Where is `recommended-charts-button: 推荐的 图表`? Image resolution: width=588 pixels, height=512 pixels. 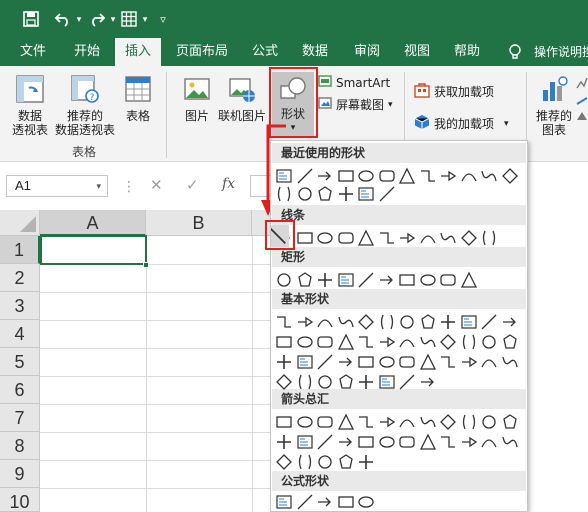
recommended-charts-button: 推荐的 图表 is located at coordinates (554, 105).